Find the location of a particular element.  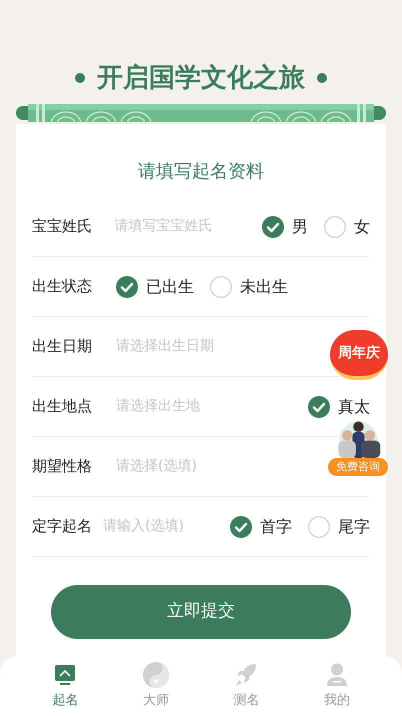

monitor-icon is located at coordinates (65, 675).